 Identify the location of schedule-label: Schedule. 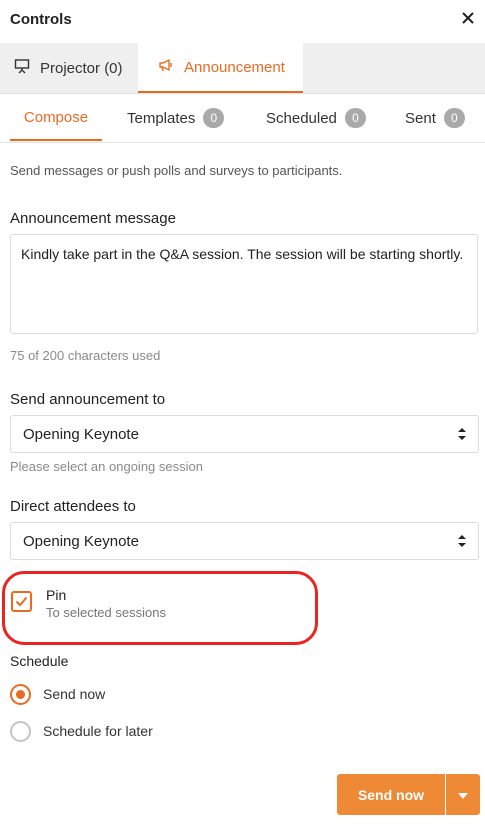
(39, 661).